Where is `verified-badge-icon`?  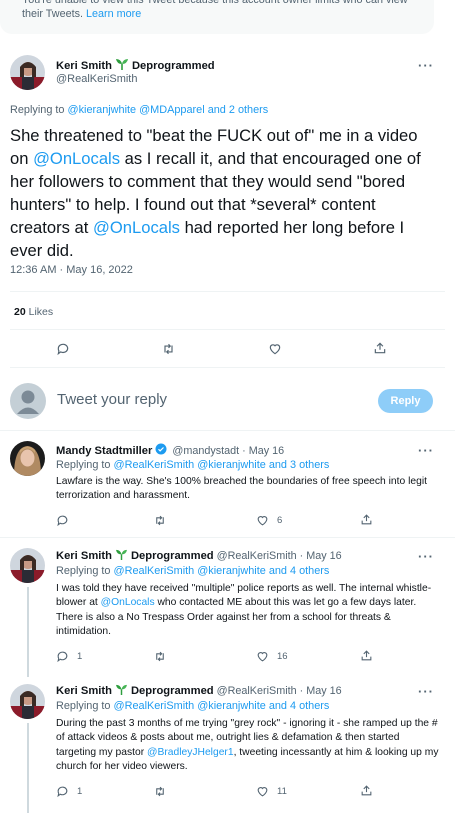
verified-badge-icon is located at coordinates (161, 450).